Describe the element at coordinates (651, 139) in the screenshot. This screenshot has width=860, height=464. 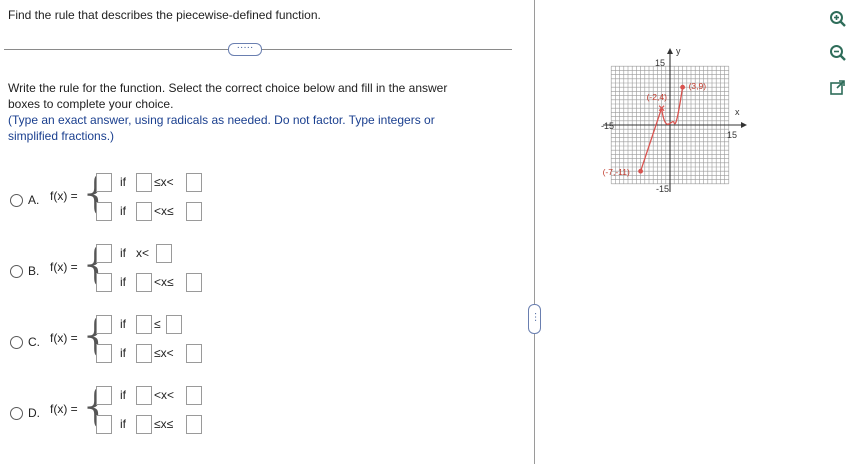
I see `line-segment` at that location.